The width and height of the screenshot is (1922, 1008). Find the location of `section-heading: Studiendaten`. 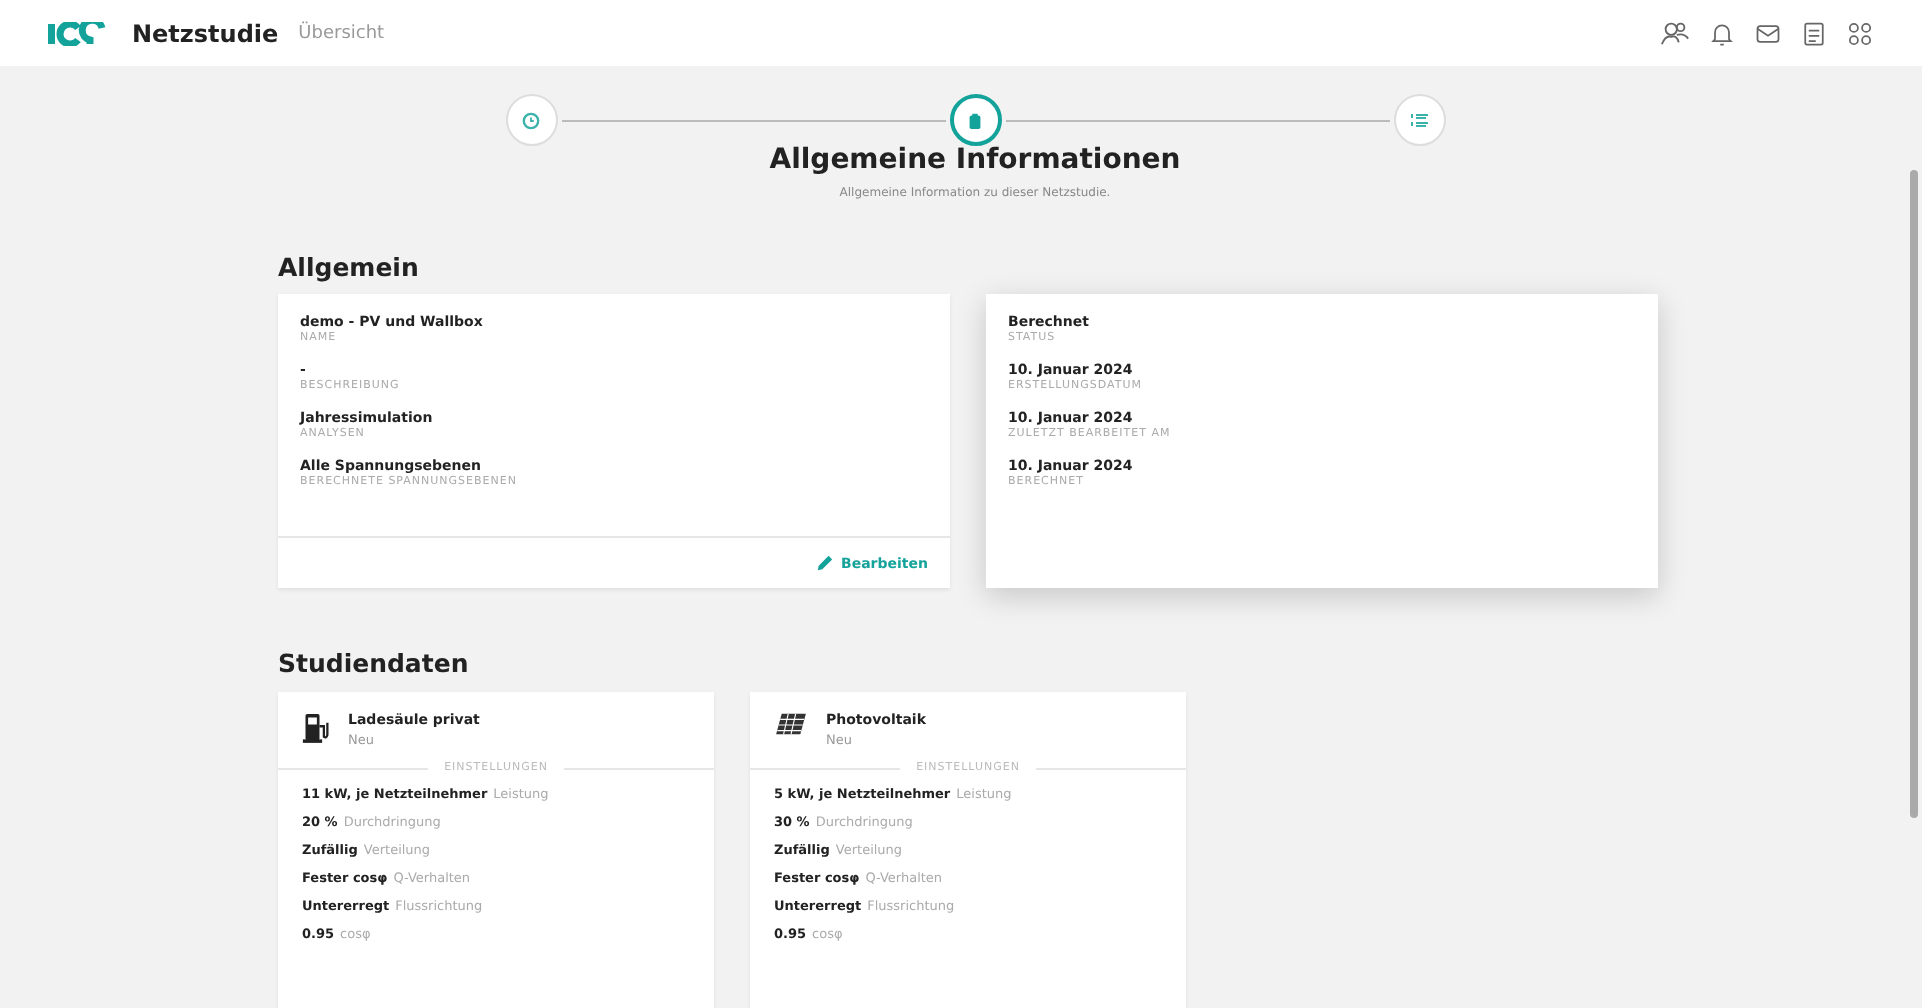

section-heading: Studiendaten is located at coordinates (374, 663).